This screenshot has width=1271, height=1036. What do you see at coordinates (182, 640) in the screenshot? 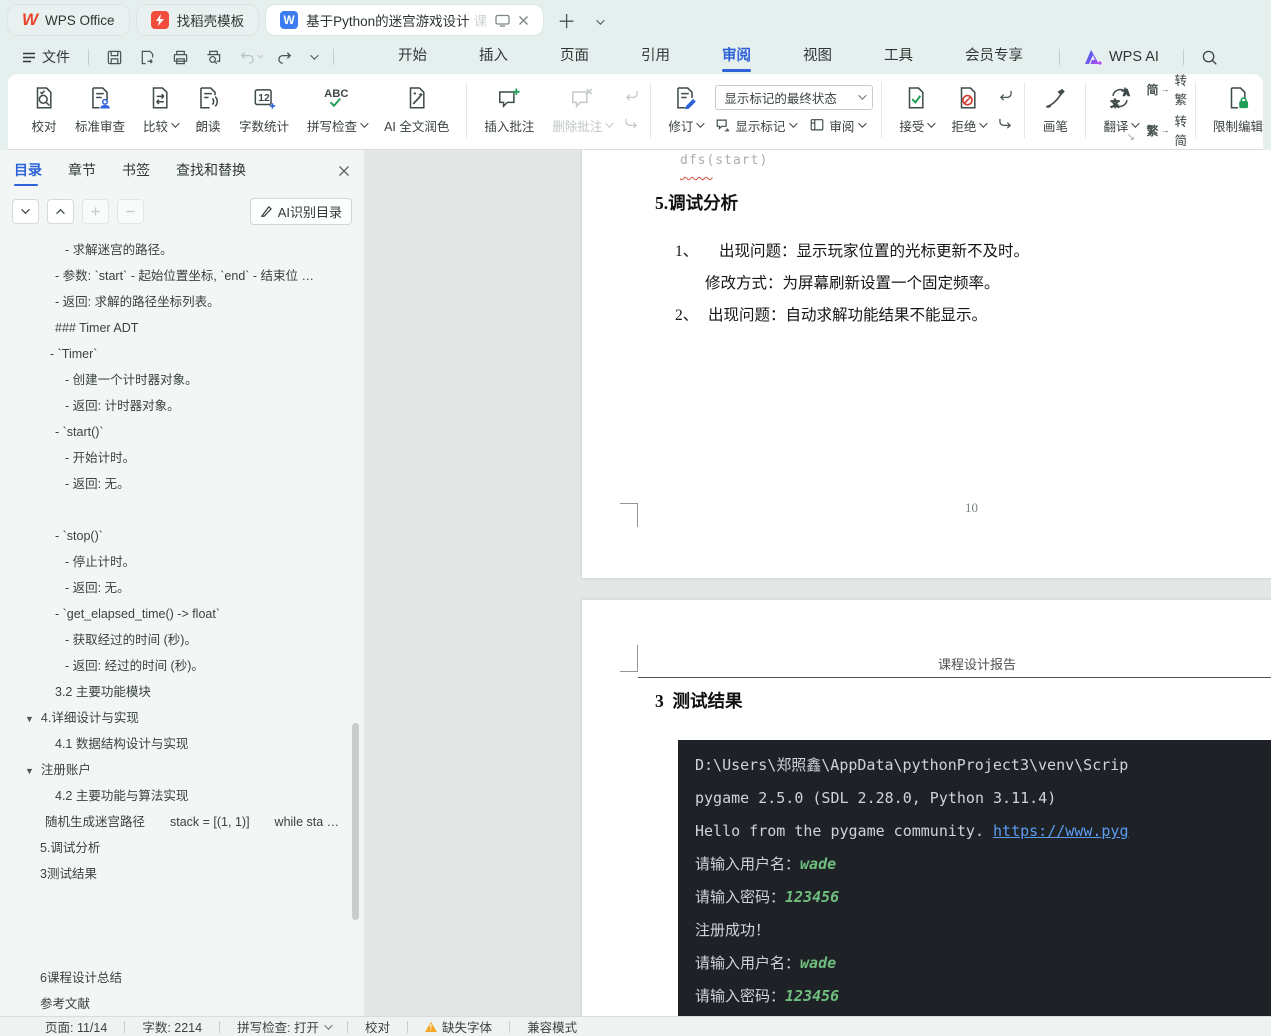
I see `outline-item: - 获取经过的时间 (秒)。` at bounding box center [182, 640].